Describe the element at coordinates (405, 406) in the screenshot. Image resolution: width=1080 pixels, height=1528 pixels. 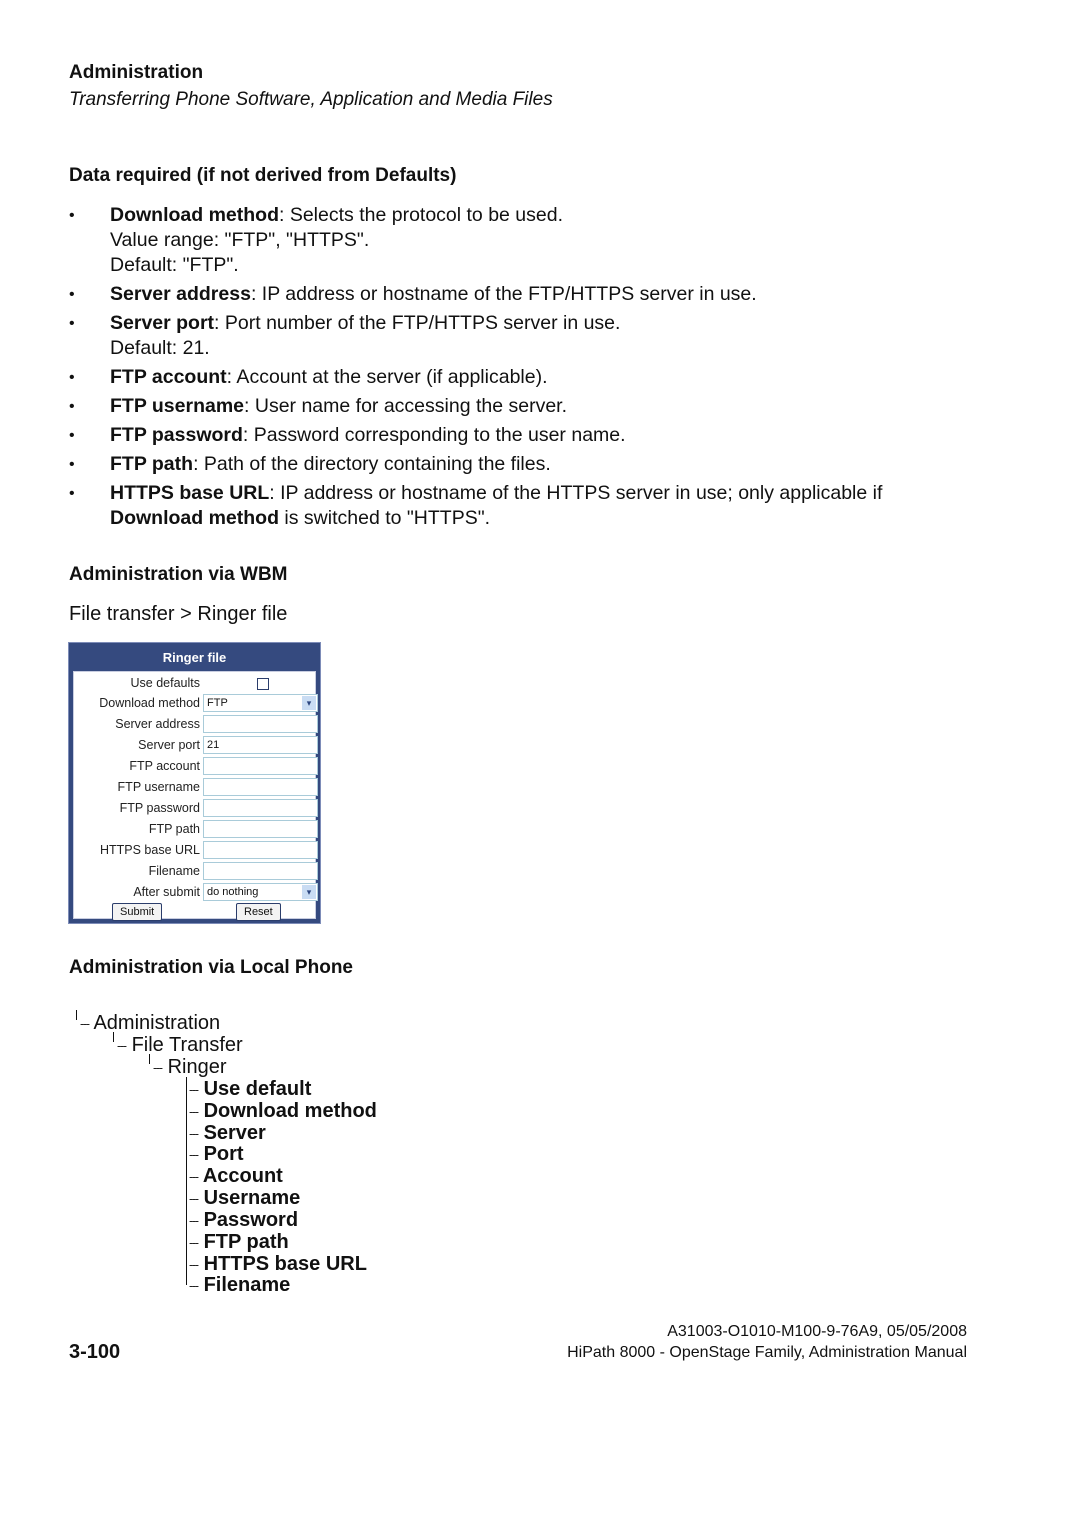
I see `description: : User name for accessing the server.` at that location.